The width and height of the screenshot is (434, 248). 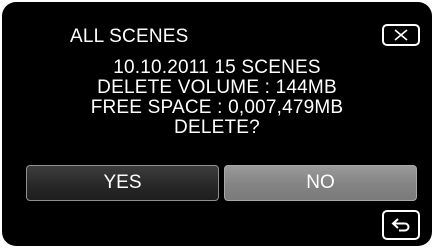 What do you see at coordinates (217, 107) in the screenshot?
I see `message-free-space: FREE SPACE : 0,007,479MB` at bounding box center [217, 107].